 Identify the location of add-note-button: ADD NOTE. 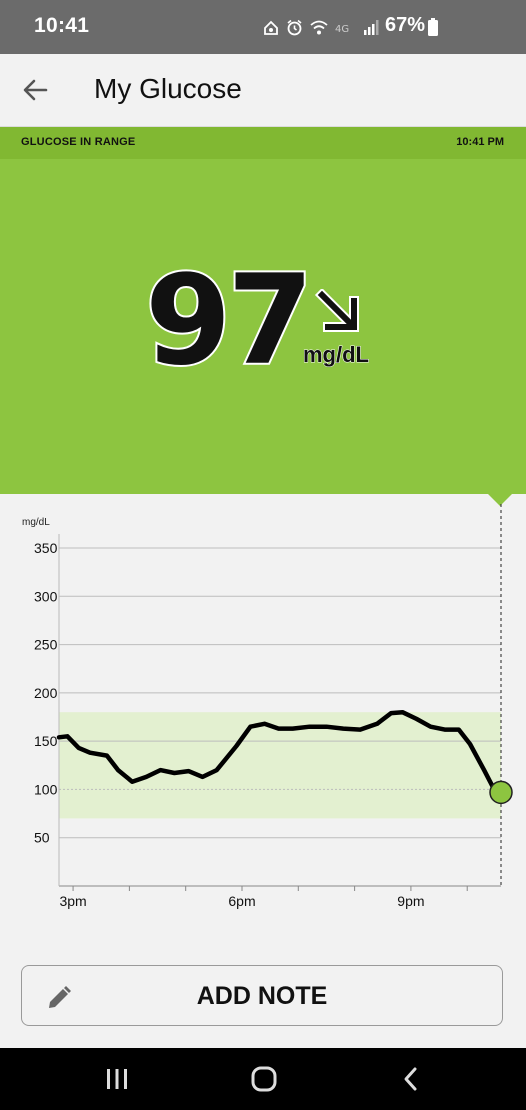
(262, 995).